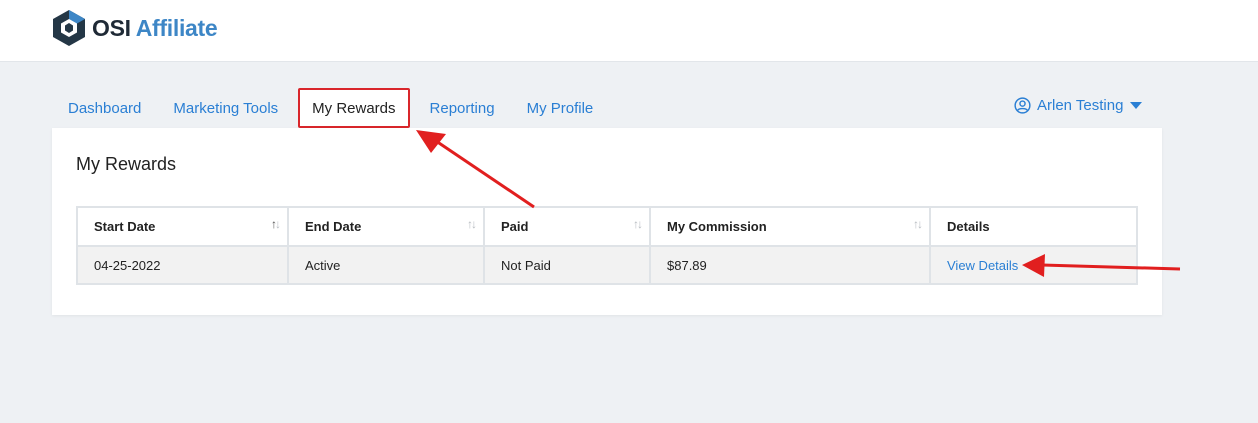 The width and height of the screenshot is (1258, 423). Describe the element at coordinates (354, 108) in the screenshot. I see `tab-my-rewards: My Rewards` at that location.